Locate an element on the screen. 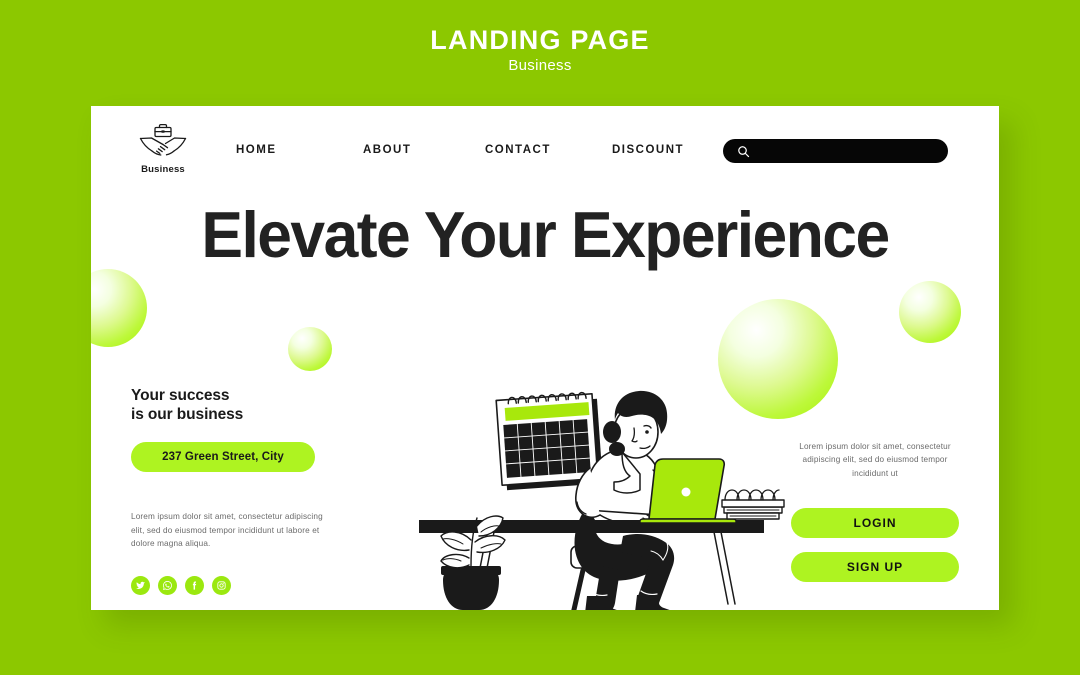  page-subtitle: Business is located at coordinates (540, 65).